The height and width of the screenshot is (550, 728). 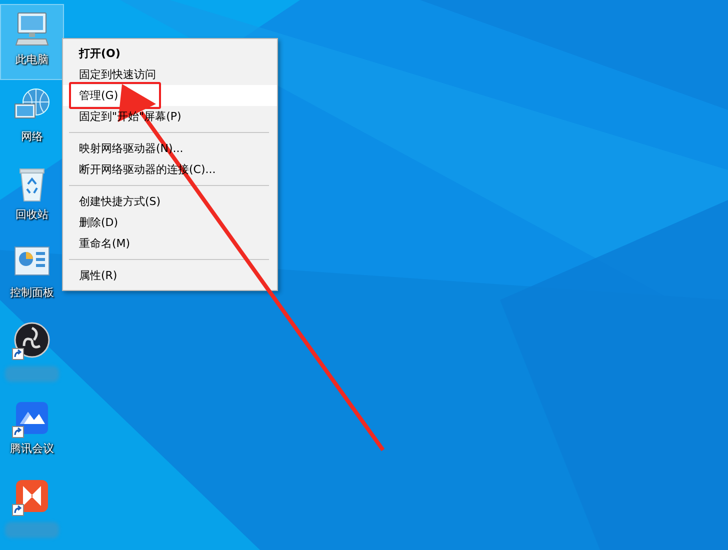 What do you see at coordinates (32, 340) in the screenshot?
I see `dark-disc-icon` at bounding box center [32, 340].